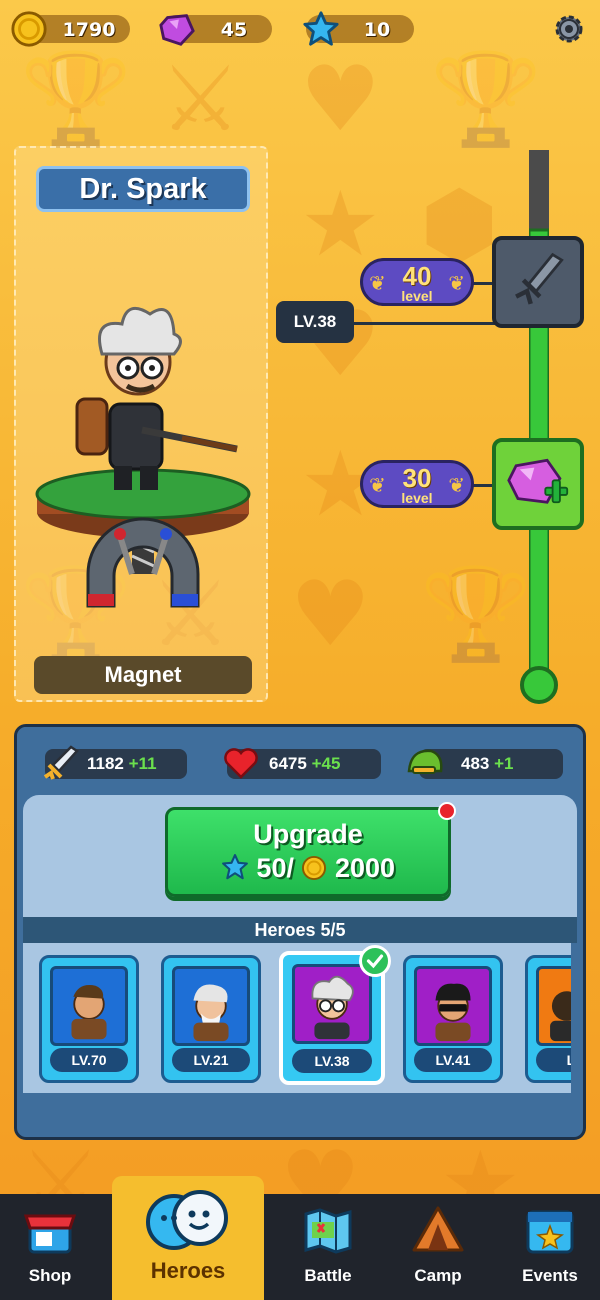  I want to click on armor-bonus: +1, so click(504, 763).